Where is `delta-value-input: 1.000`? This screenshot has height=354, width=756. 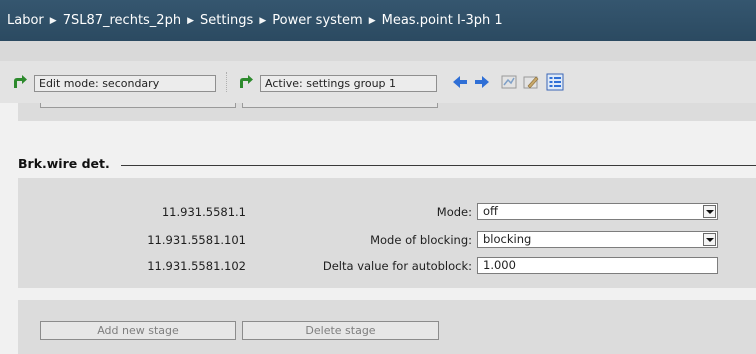 delta-value-input: 1.000 is located at coordinates (597, 265).